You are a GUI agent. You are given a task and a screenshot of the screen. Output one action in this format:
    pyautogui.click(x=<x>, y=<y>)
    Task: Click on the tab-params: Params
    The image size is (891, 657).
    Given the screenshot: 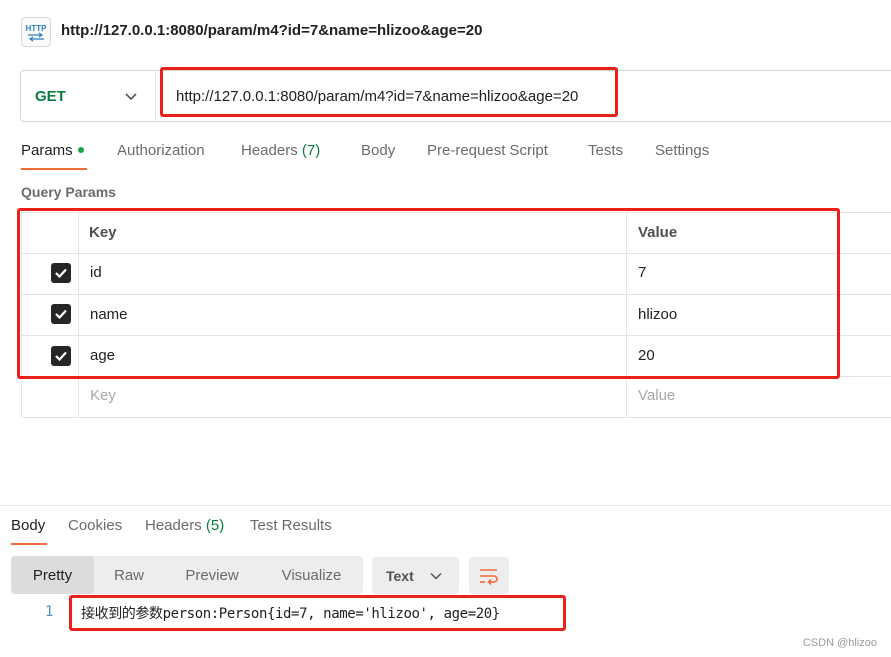 What is the action you would take?
    pyautogui.click(x=52, y=150)
    